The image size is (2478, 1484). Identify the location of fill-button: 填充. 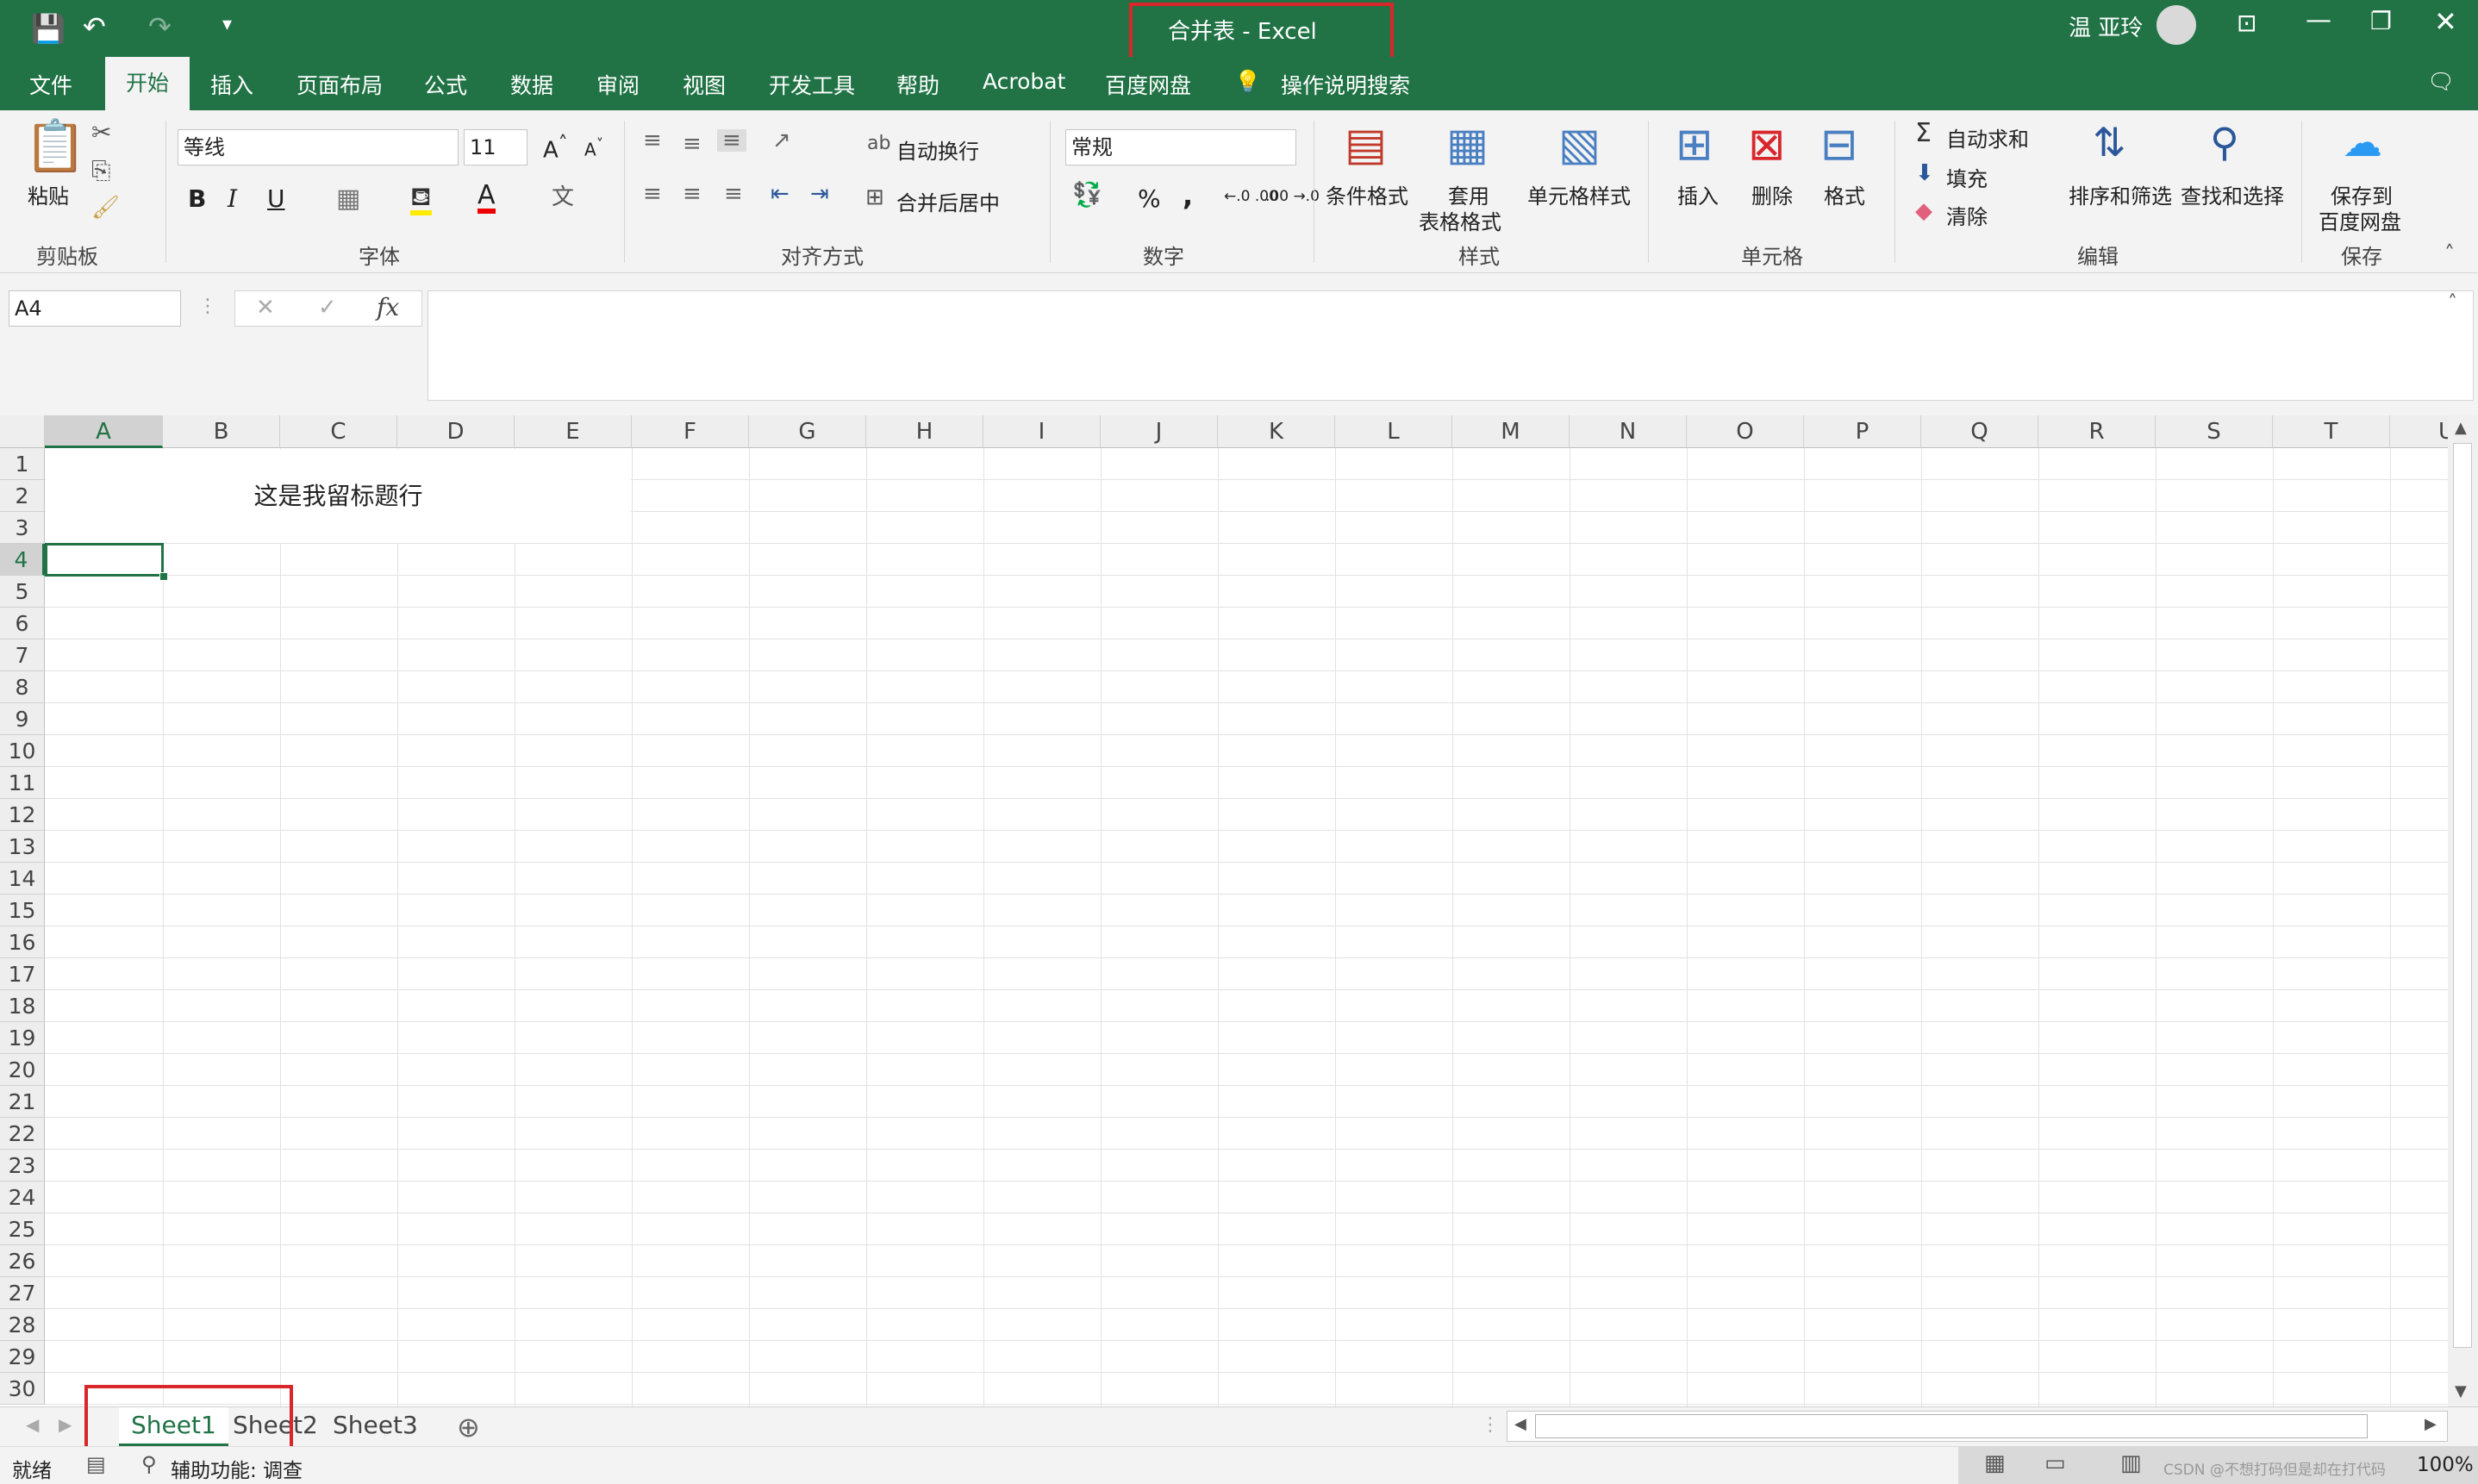
(1967, 177).